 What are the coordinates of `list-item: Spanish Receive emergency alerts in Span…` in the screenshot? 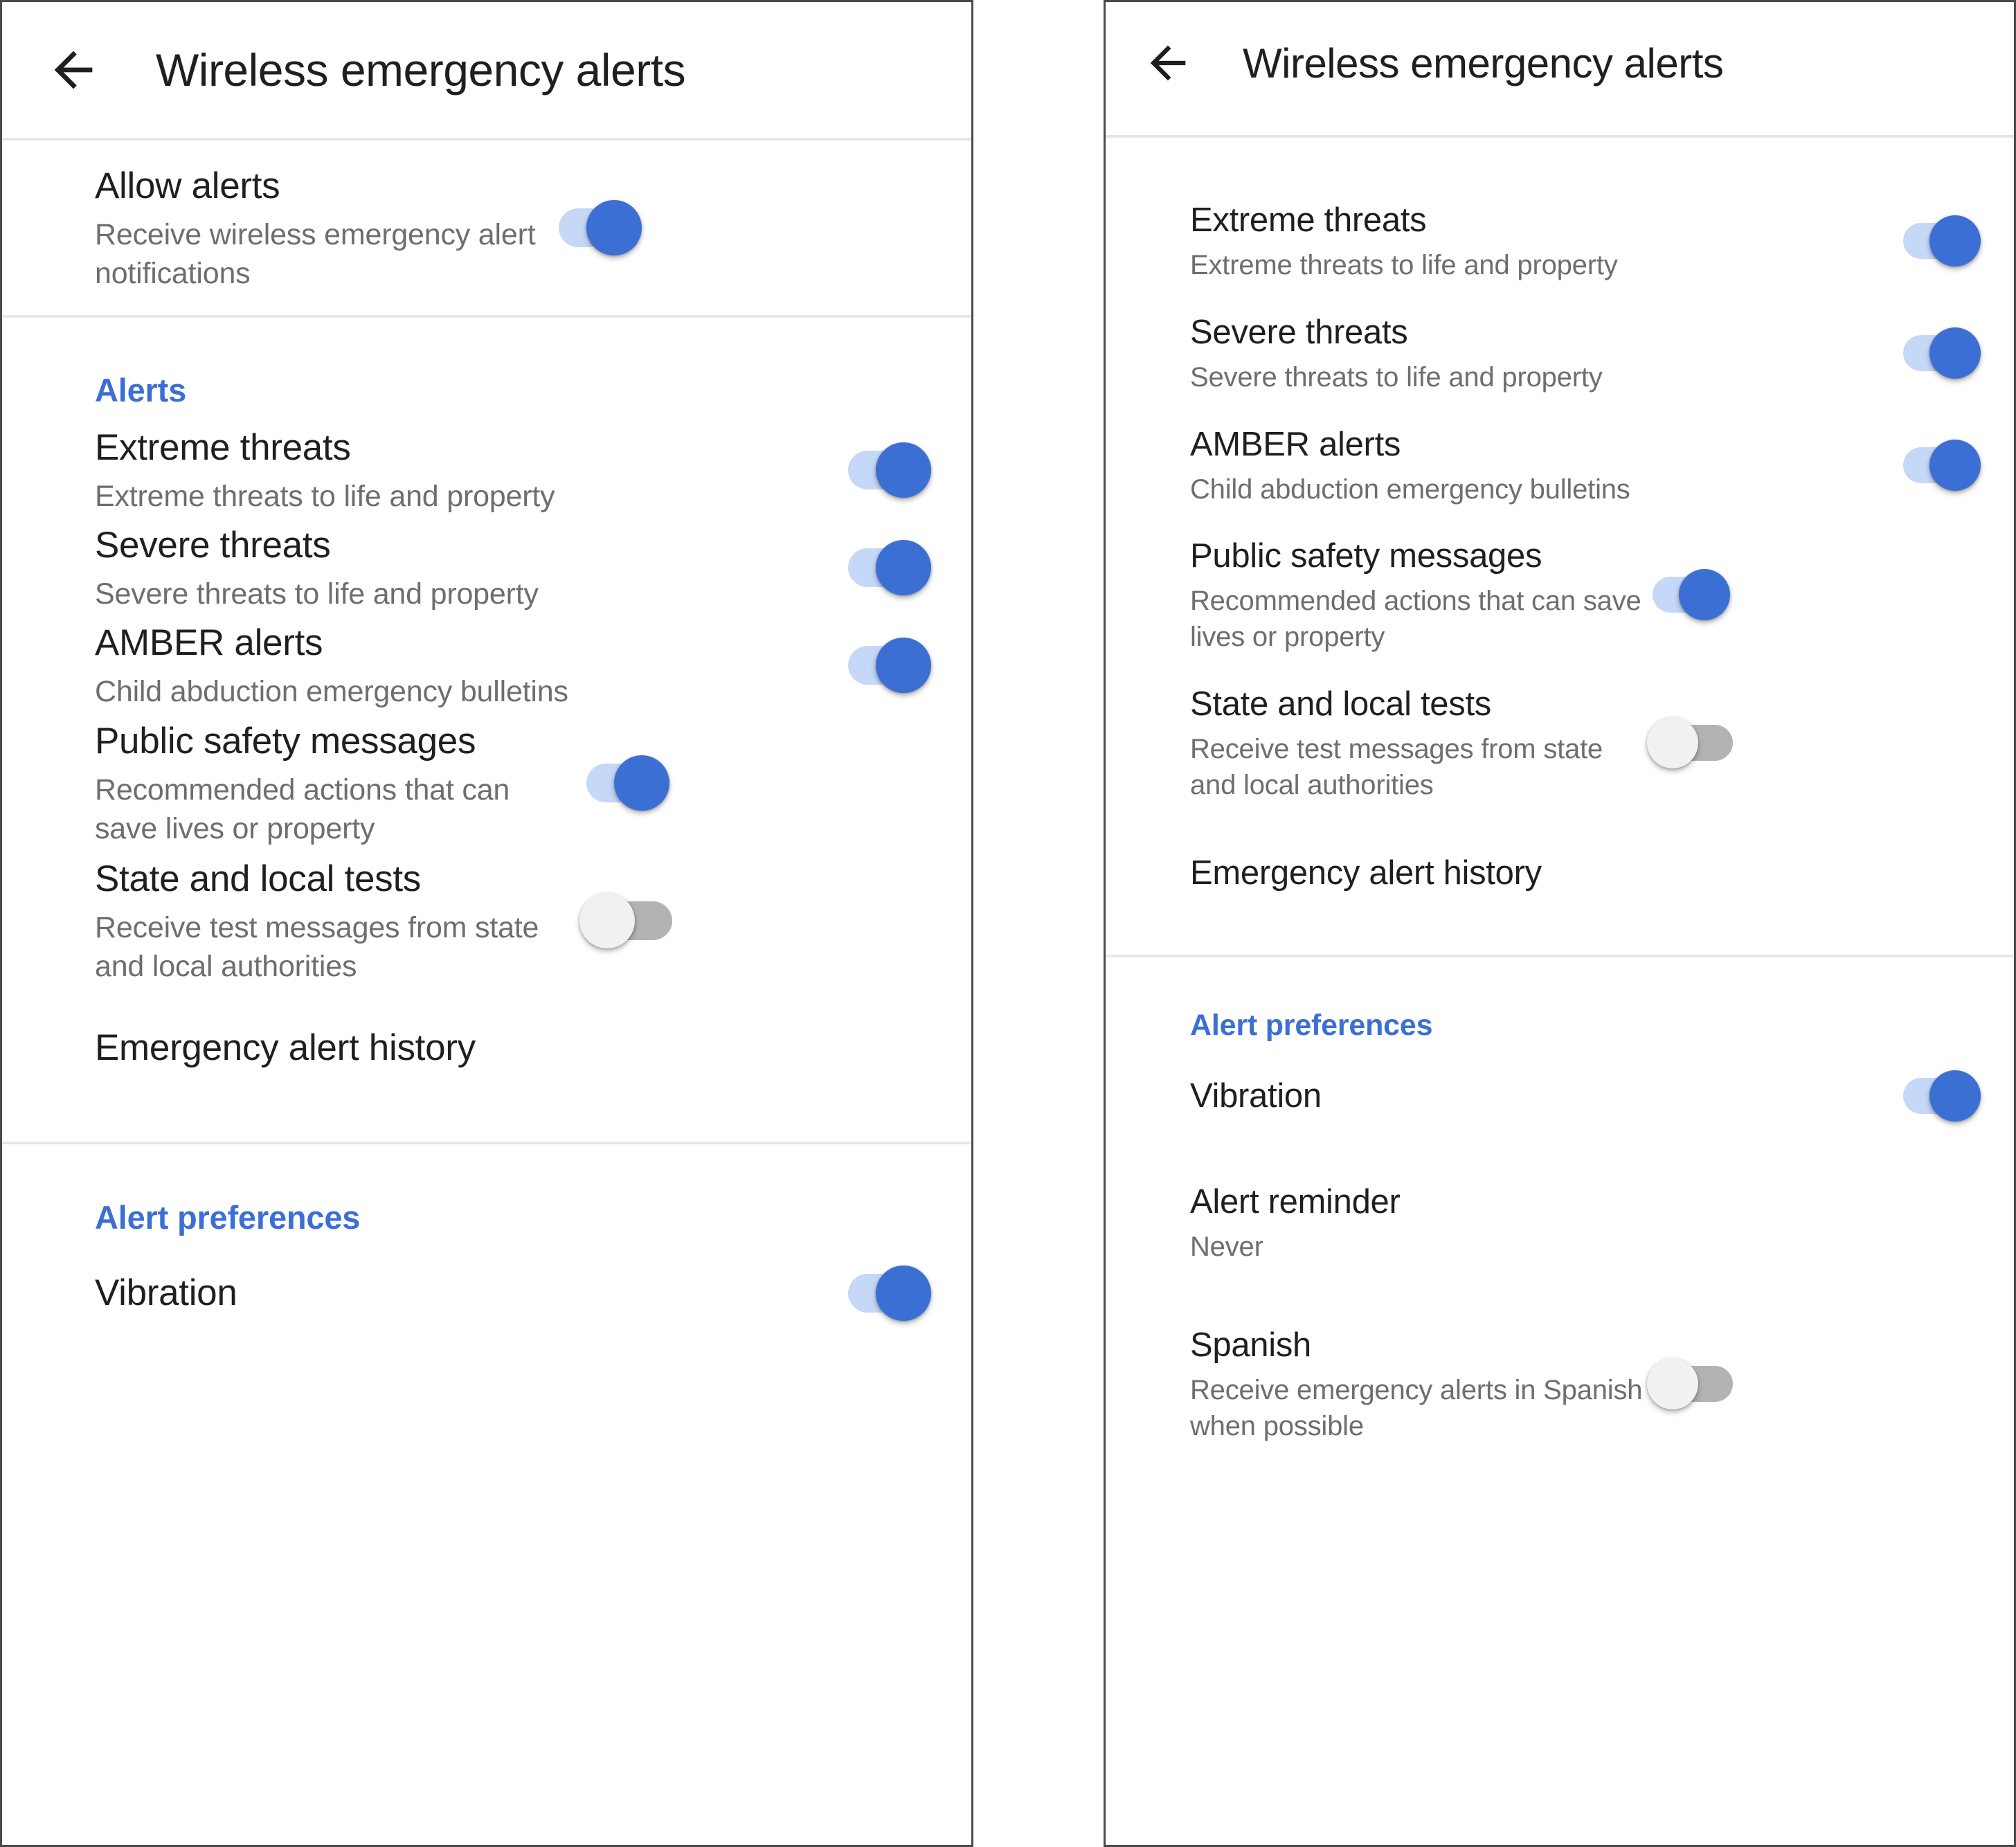 It's located at (1560, 1384).